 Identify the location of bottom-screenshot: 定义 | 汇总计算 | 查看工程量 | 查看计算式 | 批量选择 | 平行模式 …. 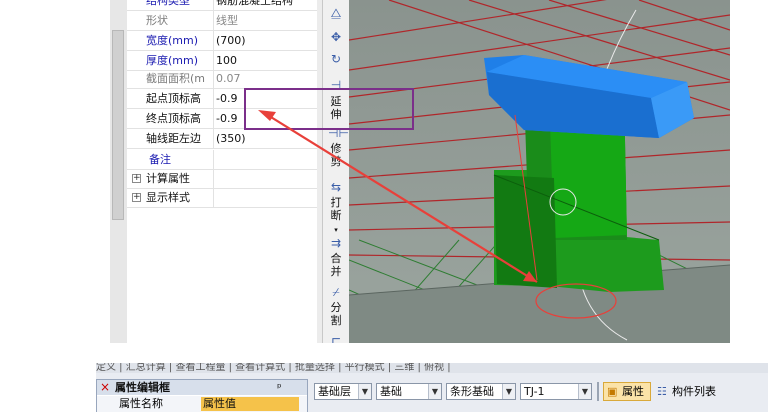
(432, 387).